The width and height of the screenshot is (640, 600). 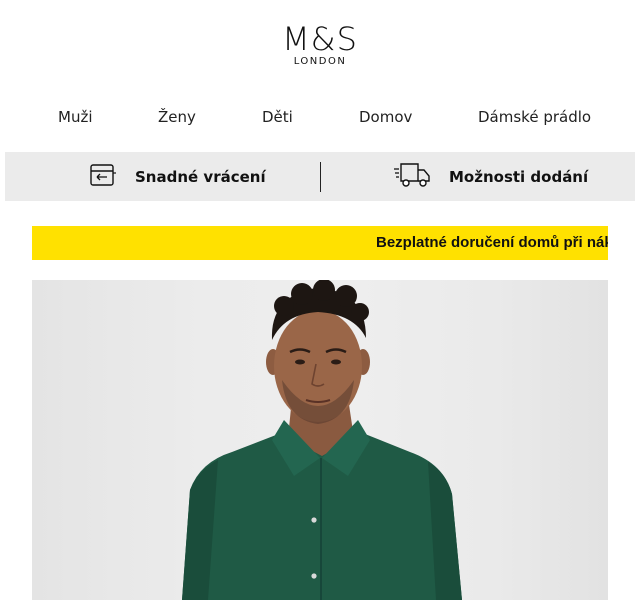 What do you see at coordinates (200, 176) in the screenshot?
I see `easy-returns-label: Snadné vrácení` at bounding box center [200, 176].